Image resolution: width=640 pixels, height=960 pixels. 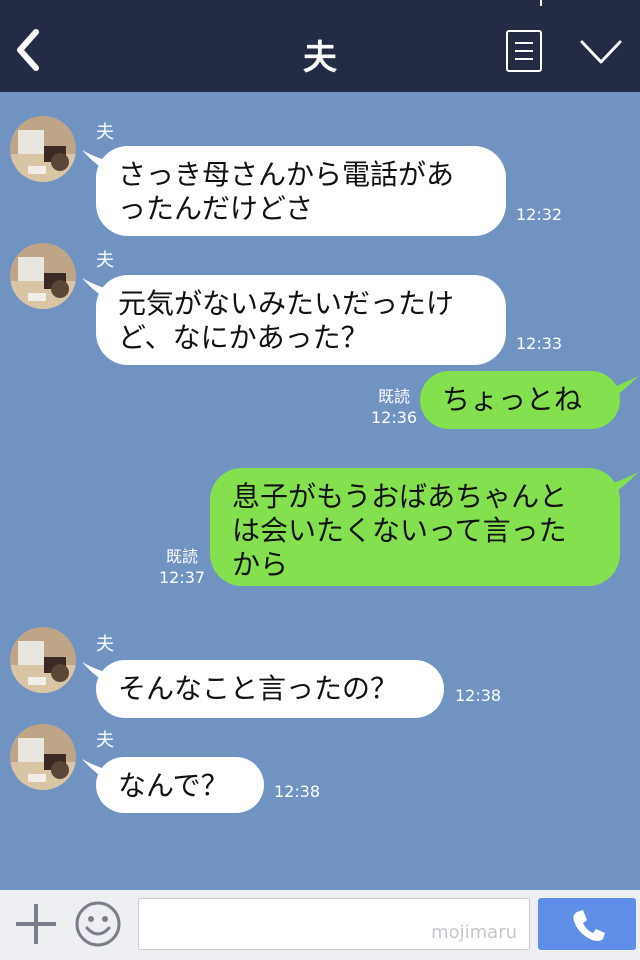 I want to click on message-bubble: 息子がもうおばあちゃんと は会いたくないって言った から, so click(x=415, y=527).